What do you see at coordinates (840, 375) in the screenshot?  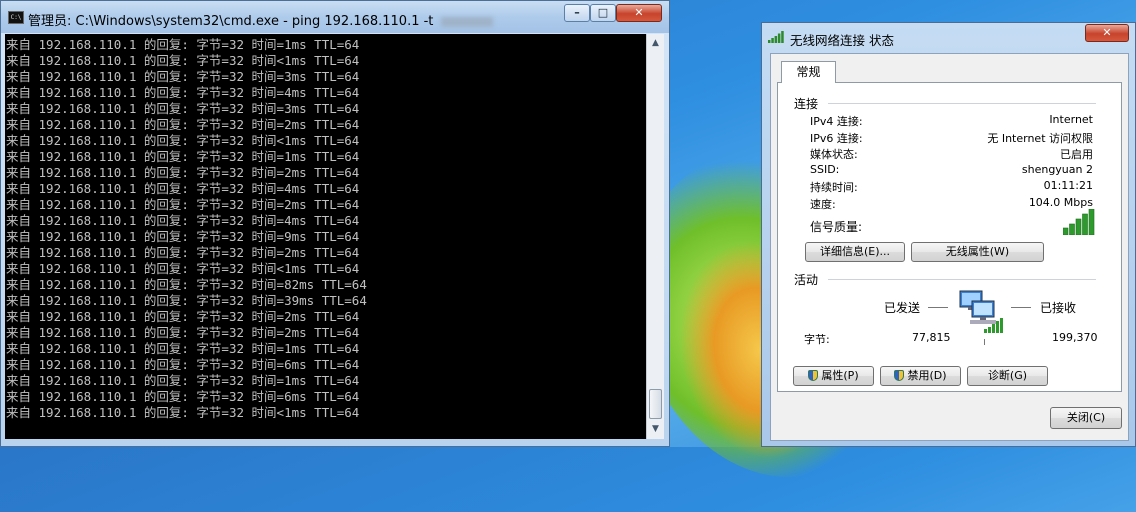 I see `properties-button-label: 属性(P)` at bounding box center [840, 375].